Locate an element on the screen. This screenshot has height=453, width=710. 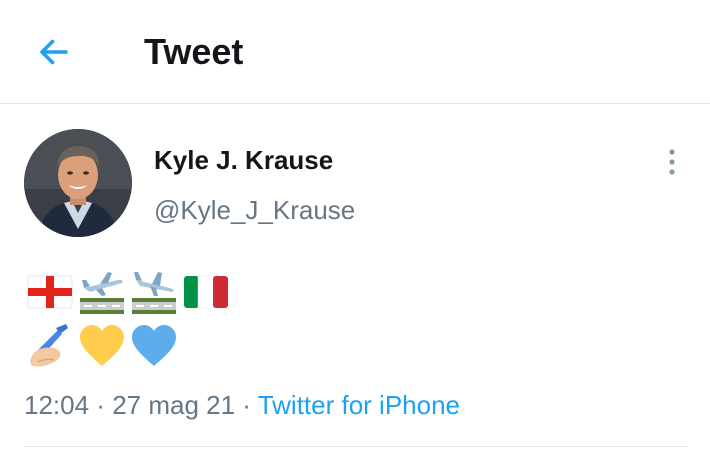
back-button is located at coordinates (54, 52).